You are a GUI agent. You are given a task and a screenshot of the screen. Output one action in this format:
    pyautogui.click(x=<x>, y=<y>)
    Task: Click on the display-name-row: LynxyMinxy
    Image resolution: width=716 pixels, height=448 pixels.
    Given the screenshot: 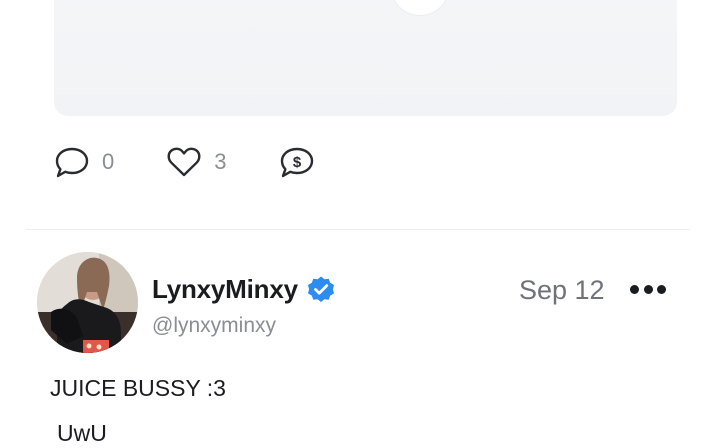 What is the action you would take?
    pyautogui.click(x=244, y=289)
    